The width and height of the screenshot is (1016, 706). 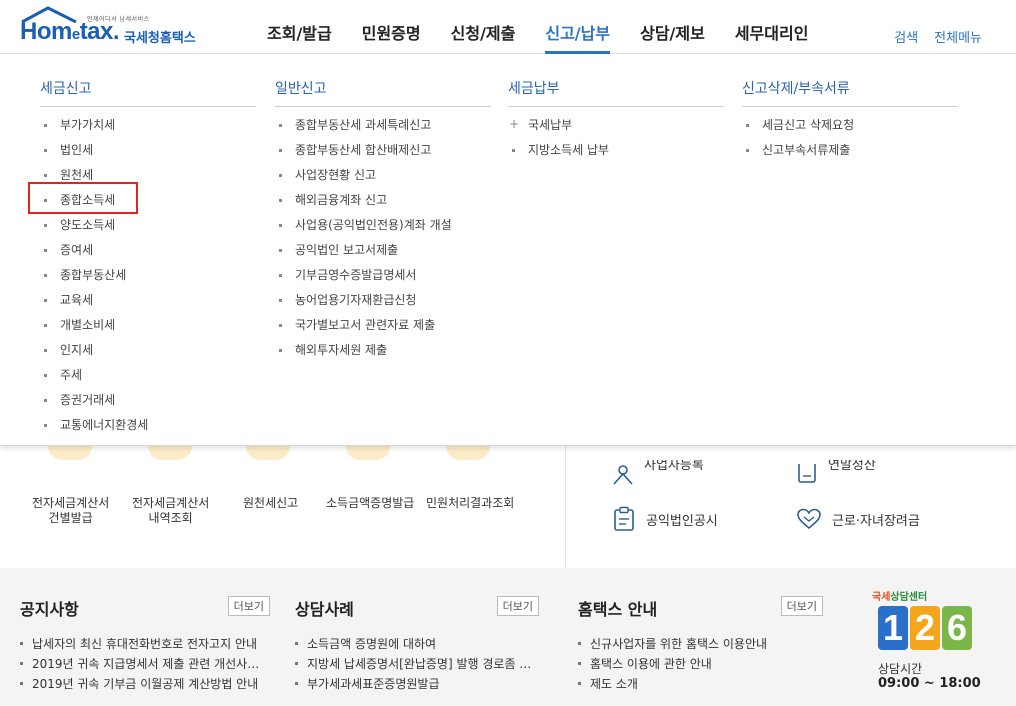 What do you see at coordinates (623, 475) in the screenshot?
I see `person-icon` at bounding box center [623, 475].